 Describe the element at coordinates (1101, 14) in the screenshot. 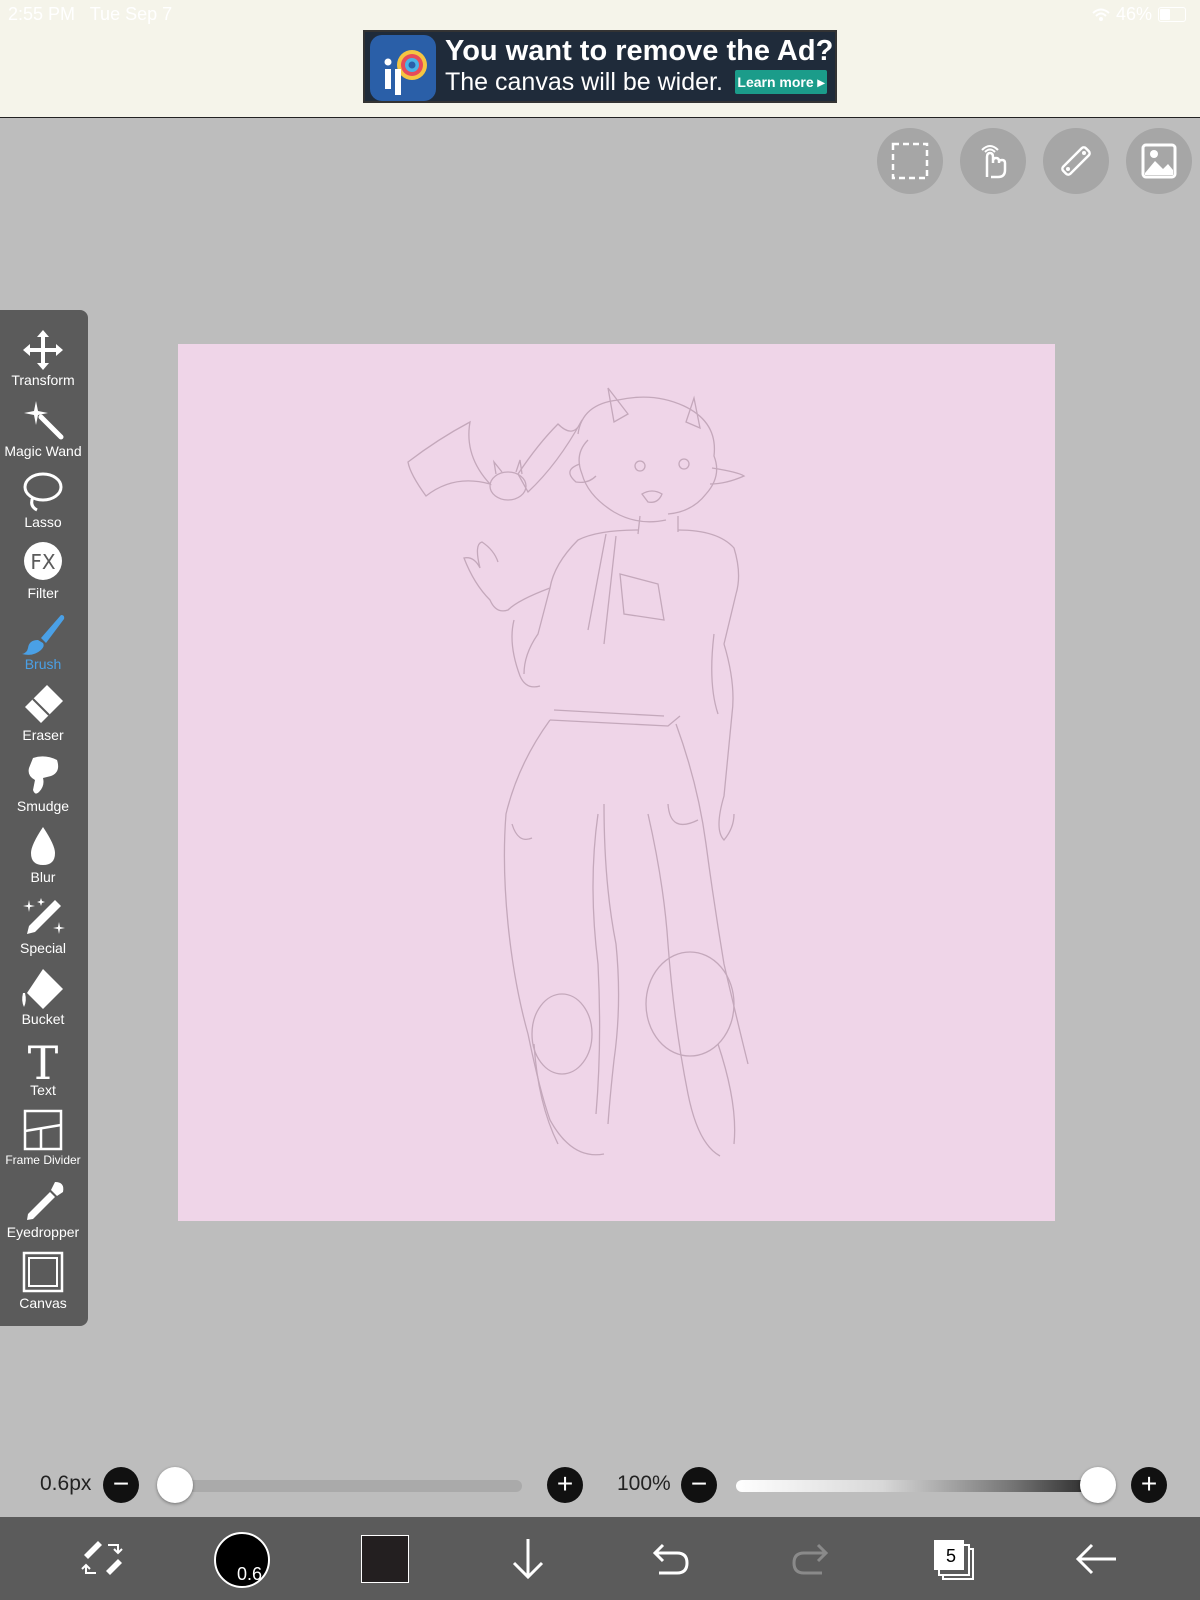

I see `wifi-icon` at that location.